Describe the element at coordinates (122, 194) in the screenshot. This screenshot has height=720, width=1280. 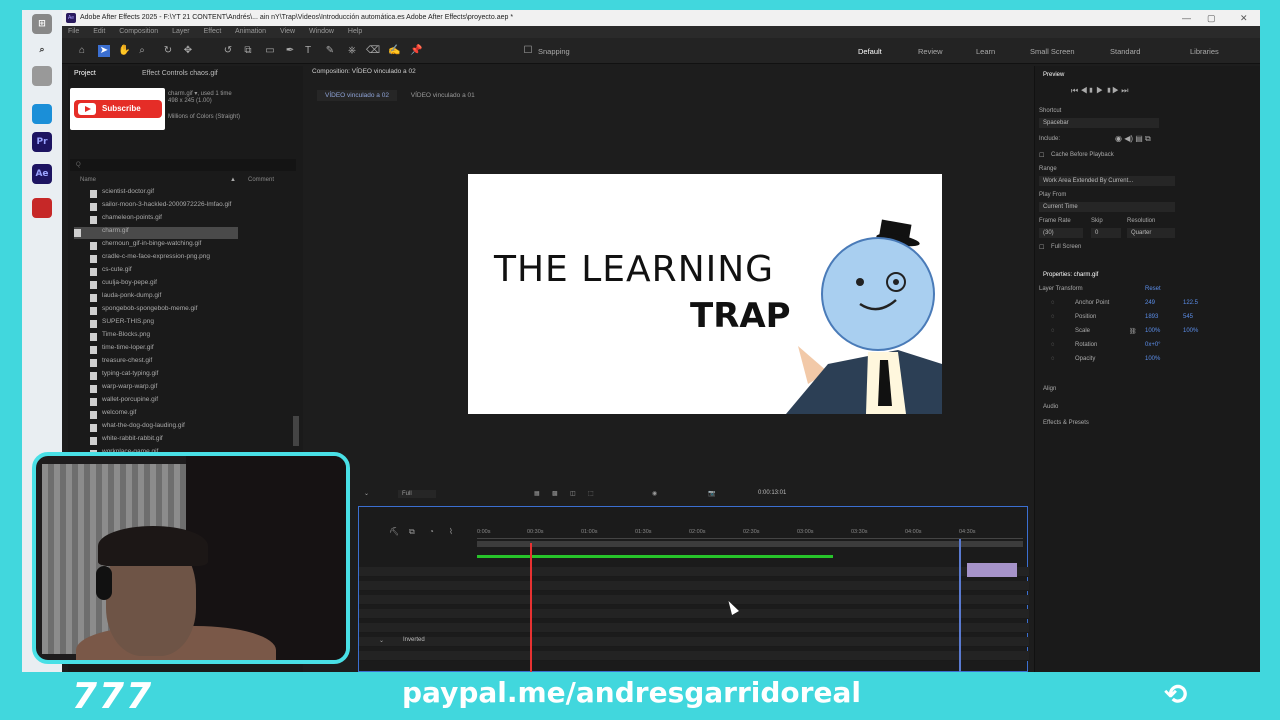
I see `list-item: scientist-doctor.gif` at that location.